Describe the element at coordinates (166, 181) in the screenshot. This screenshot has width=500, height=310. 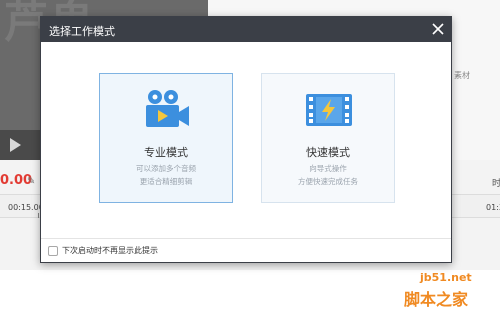
I see `pro-mode-desc: 更适合精细剪辑` at that location.